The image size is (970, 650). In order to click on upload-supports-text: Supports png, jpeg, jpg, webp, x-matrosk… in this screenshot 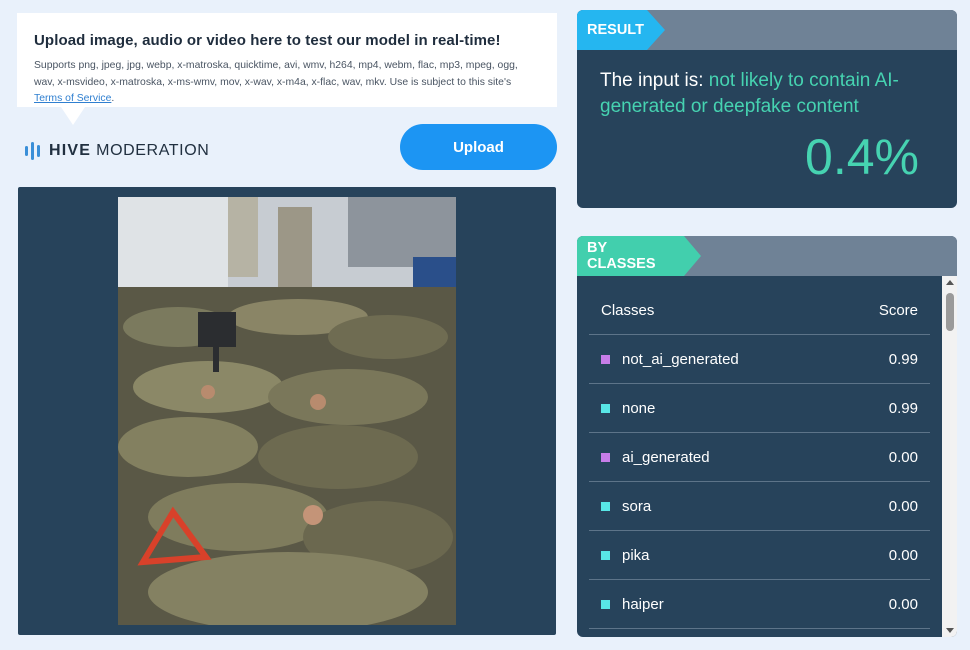, I will do `click(287, 83)`.